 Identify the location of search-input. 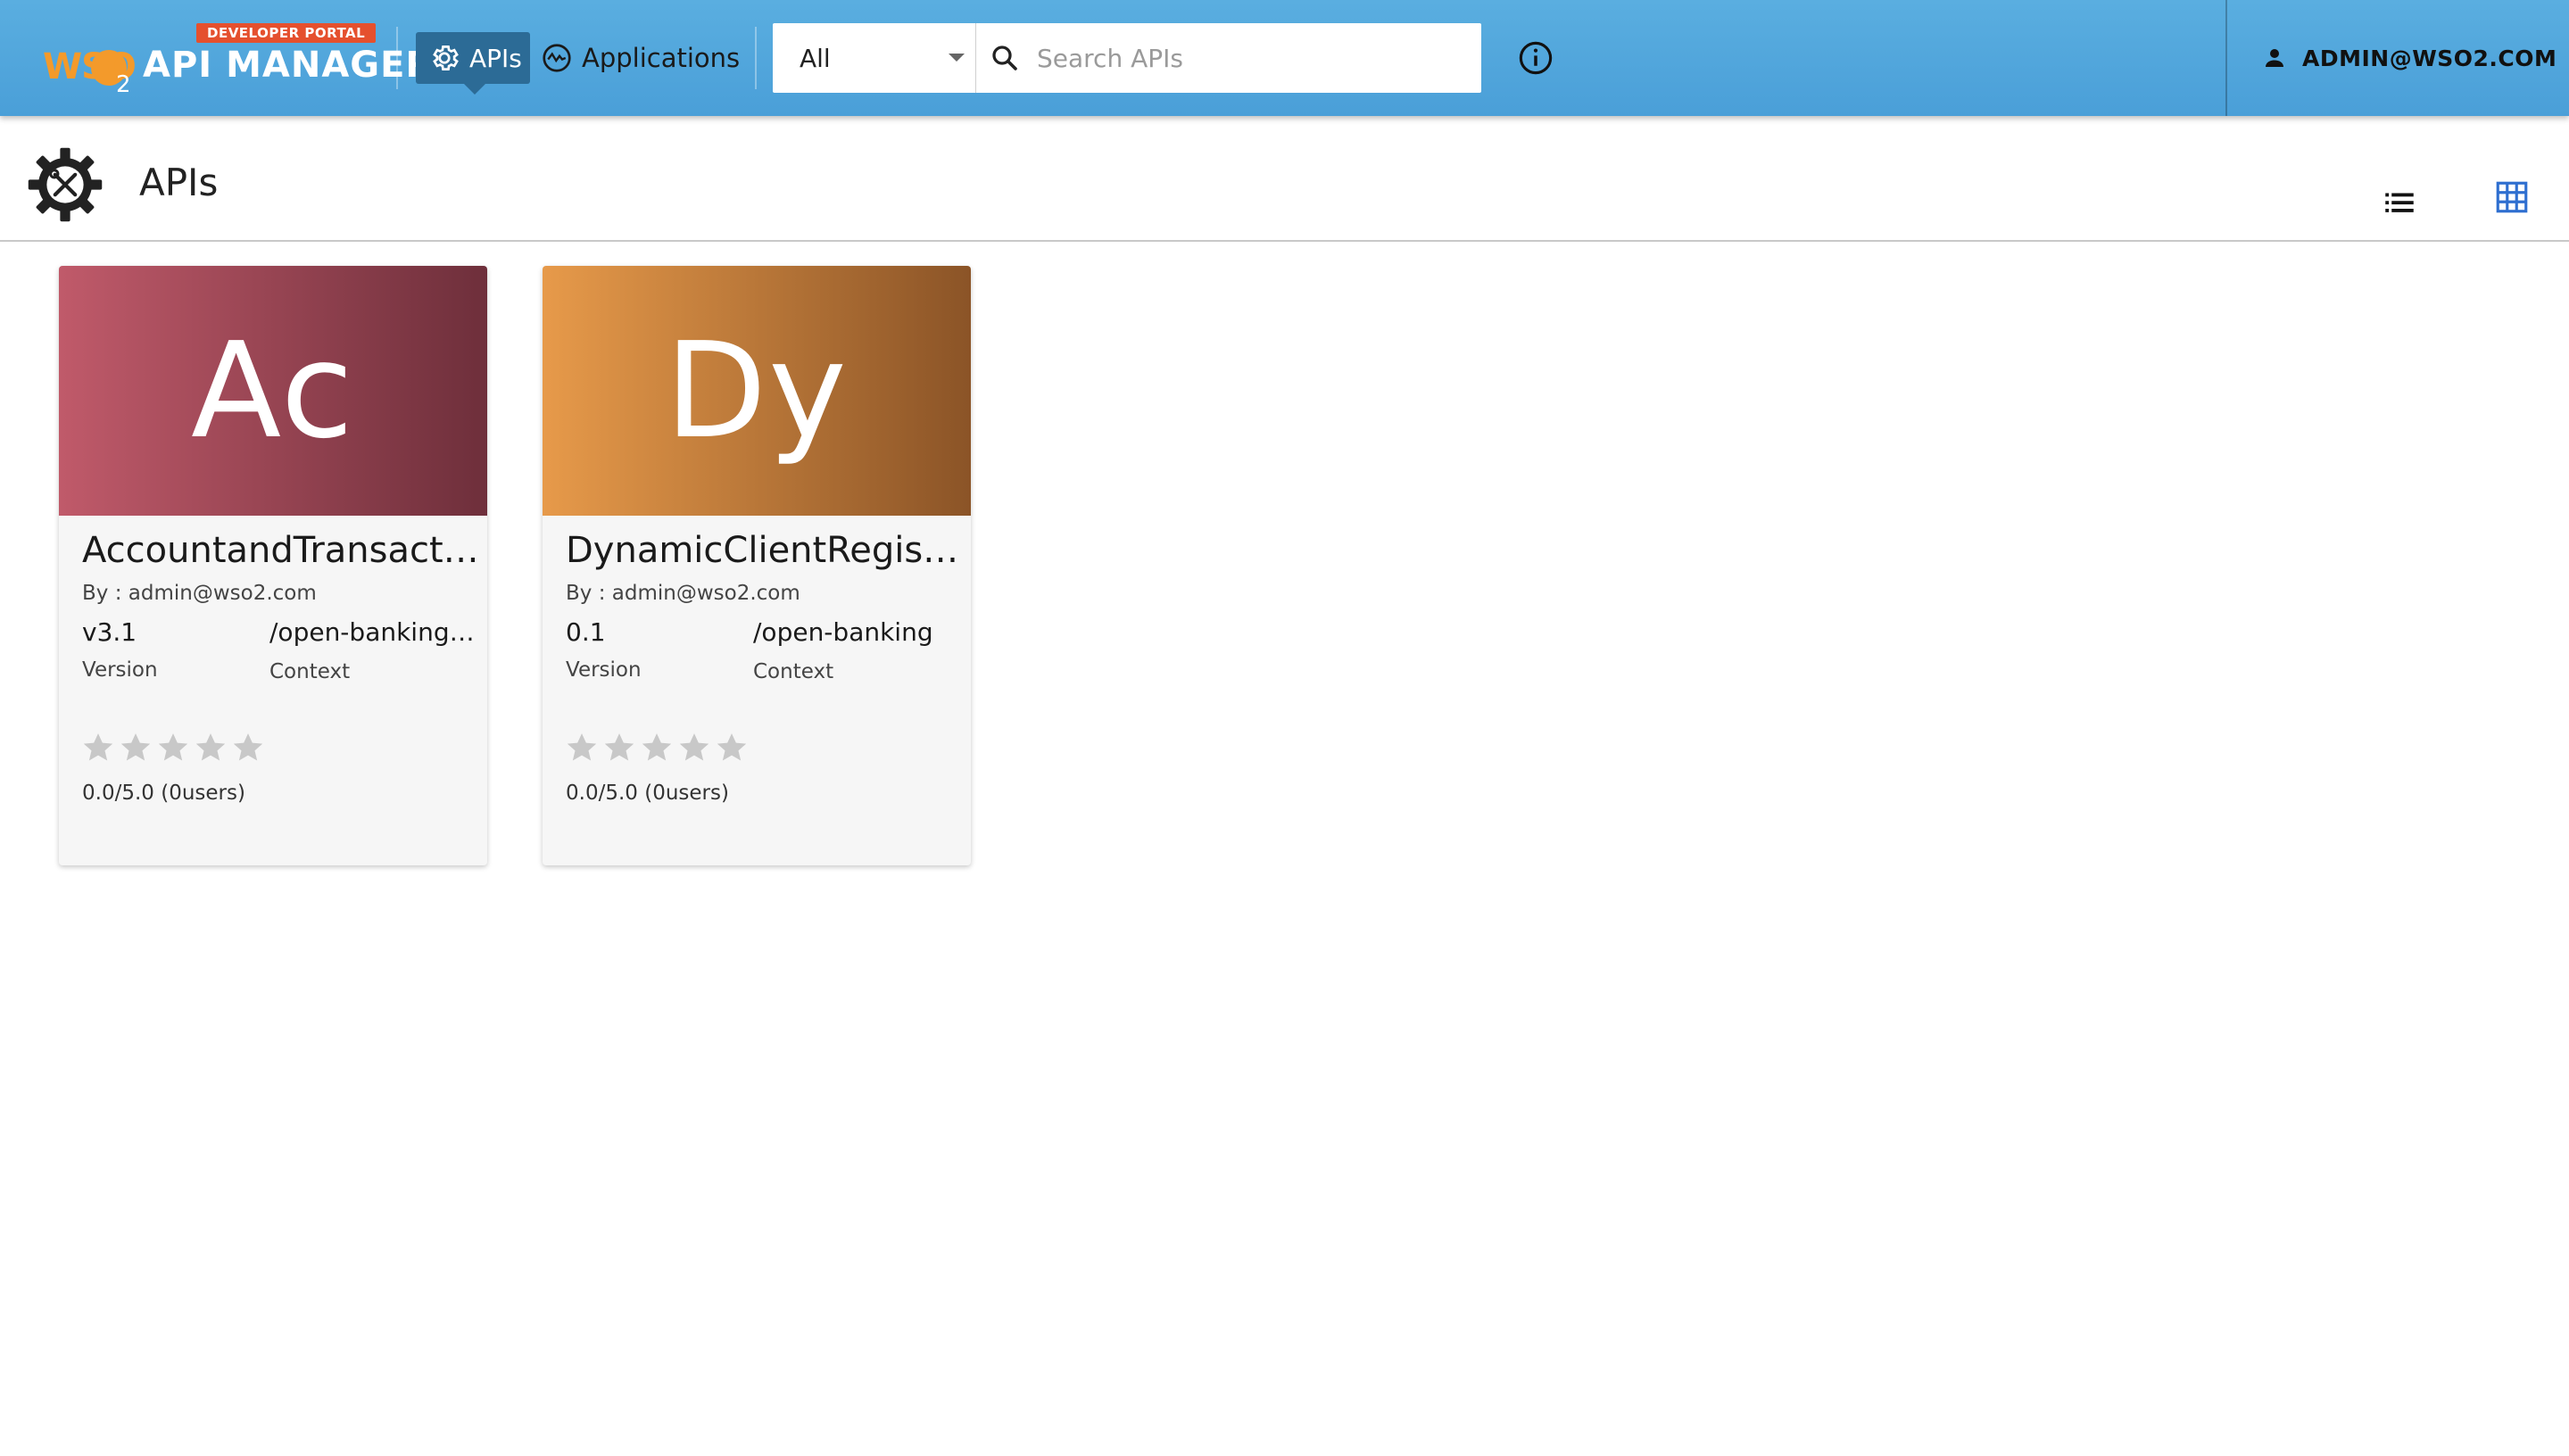
(1258, 58).